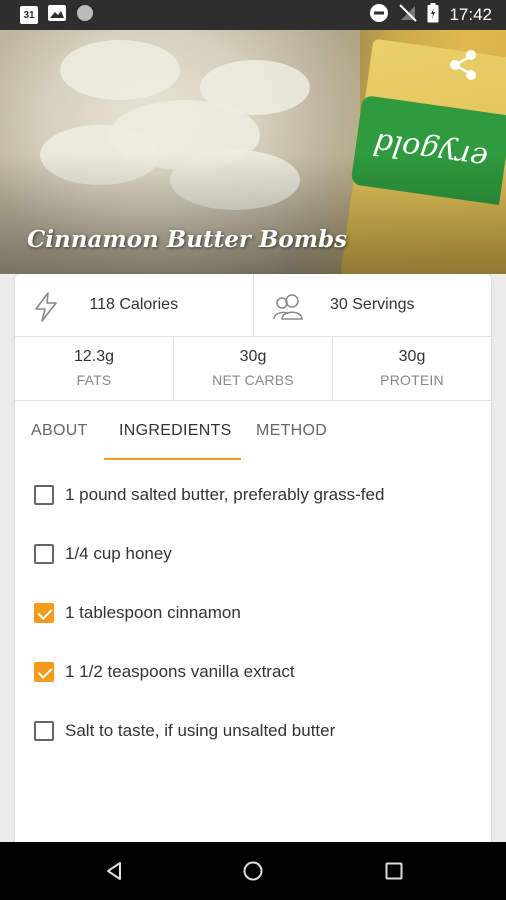  I want to click on recents-icon, so click(394, 873).